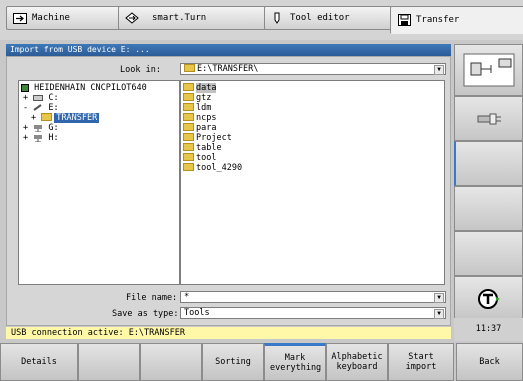 Image resolution: width=523 pixels, height=381 pixels. I want to click on start-import-label: Start import, so click(421, 362).